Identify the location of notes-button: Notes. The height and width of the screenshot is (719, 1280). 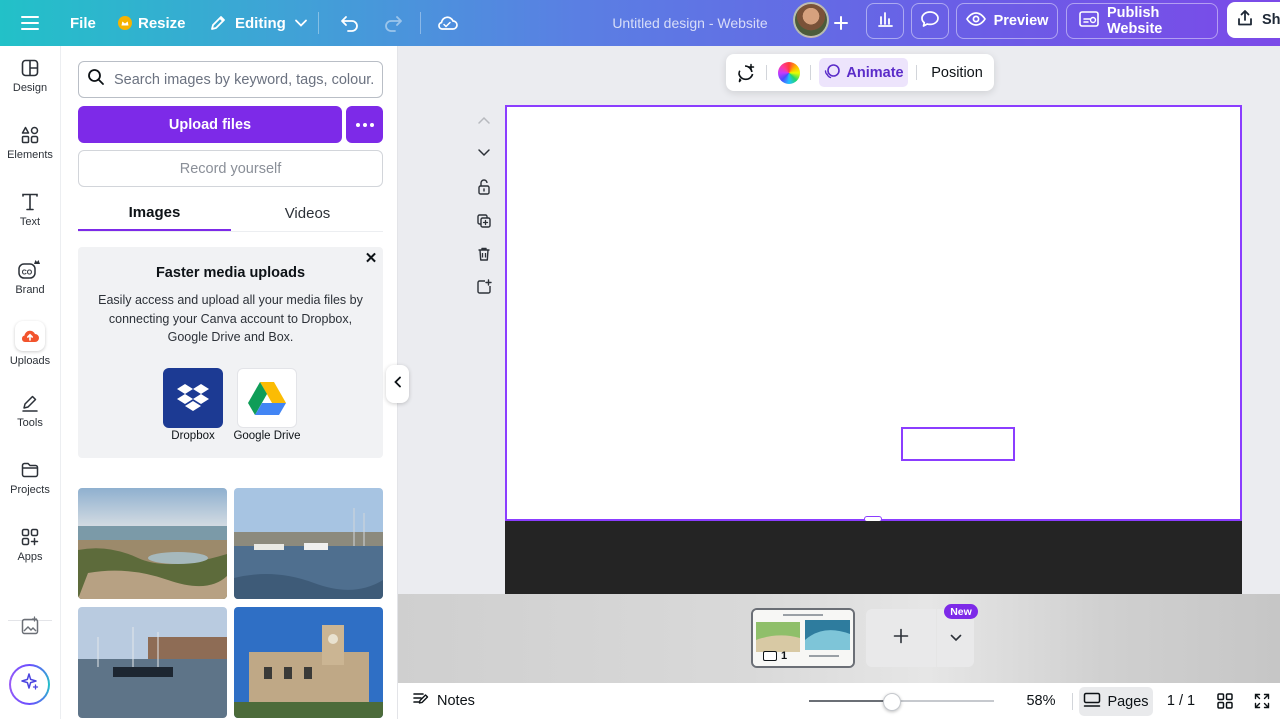
(443, 701).